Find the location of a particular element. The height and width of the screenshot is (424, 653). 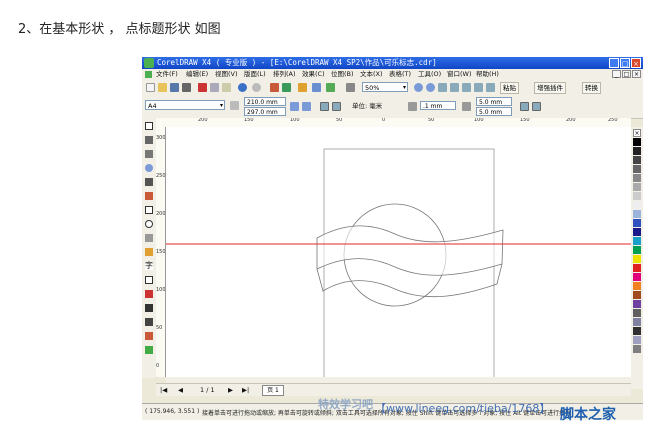

doc-minimize-button: _ is located at coordinates (616, 74).